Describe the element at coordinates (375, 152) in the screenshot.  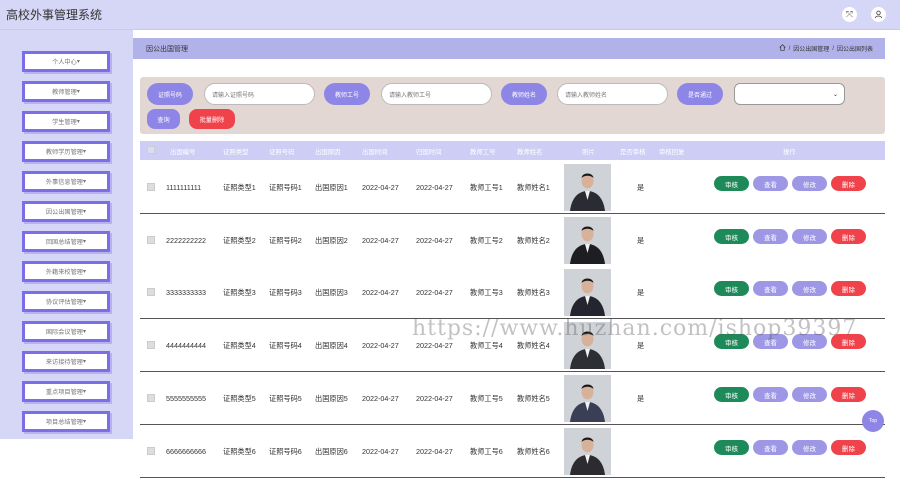
I see `column-header: 出国时间` at that location.